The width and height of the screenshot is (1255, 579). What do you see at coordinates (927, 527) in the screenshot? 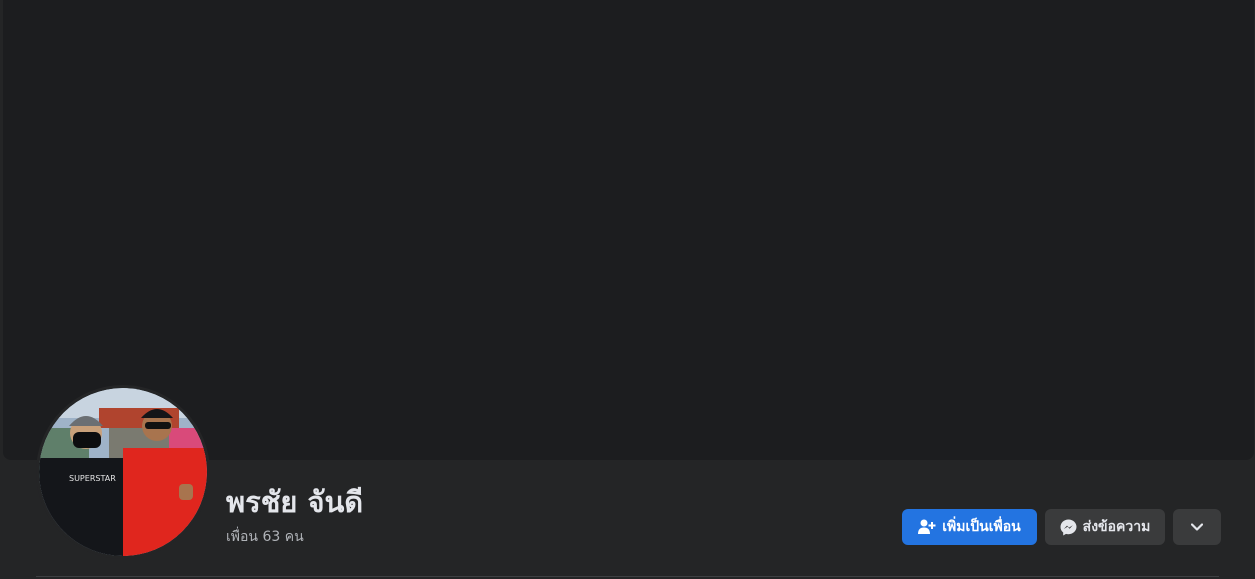
I see `user-plus-icon` at bounding box center [927, 527].